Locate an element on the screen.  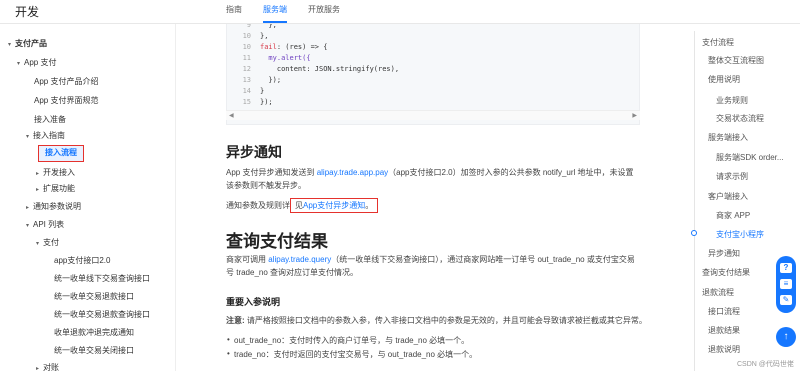
code-line: 10}, is located at coordinates (255, 36).